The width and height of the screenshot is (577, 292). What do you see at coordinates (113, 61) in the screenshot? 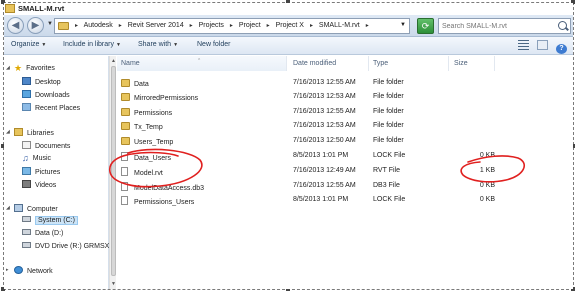
I see `scroll-up-icon: ▲` at bounding box center [113, 61].